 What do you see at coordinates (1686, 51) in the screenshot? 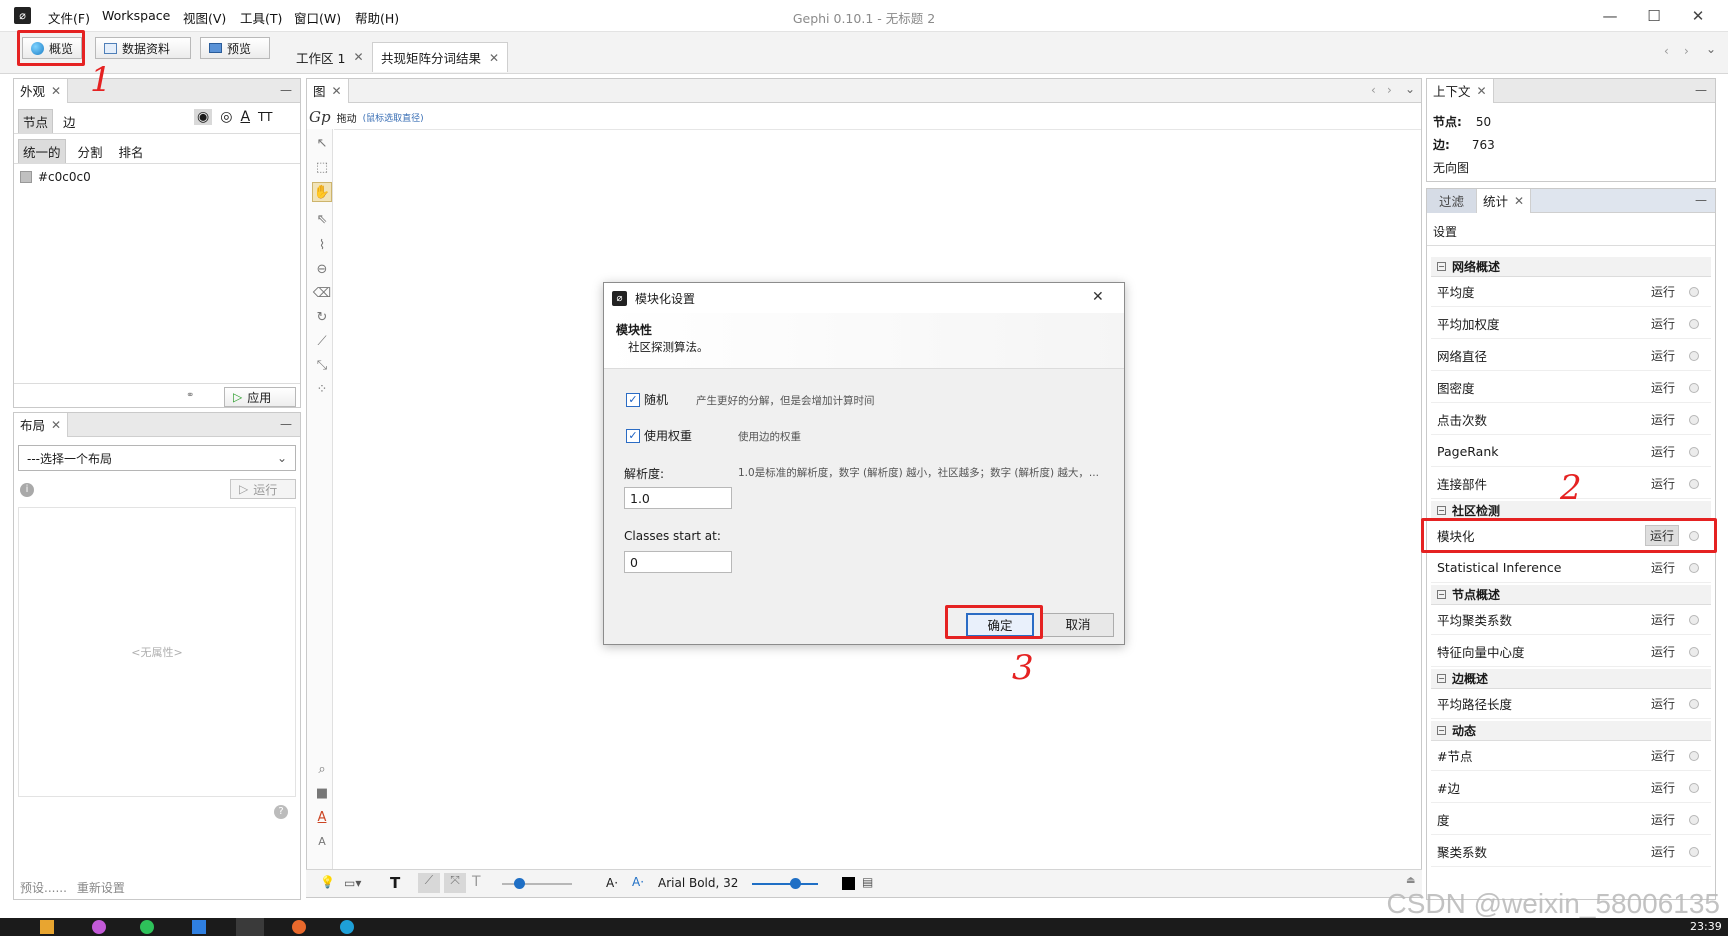
I see `tab-scroll-right-icon: ›` at bounding box center [1686, 51].